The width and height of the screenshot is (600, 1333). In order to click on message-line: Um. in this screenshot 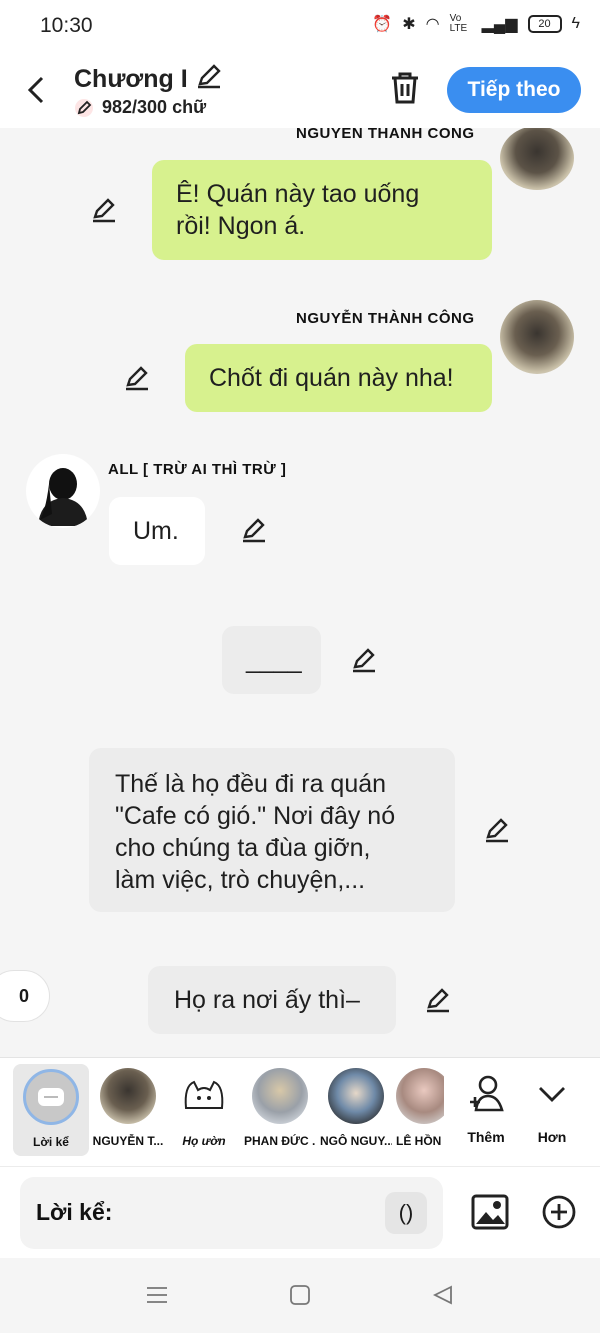, I will do `click(156, 531)`.